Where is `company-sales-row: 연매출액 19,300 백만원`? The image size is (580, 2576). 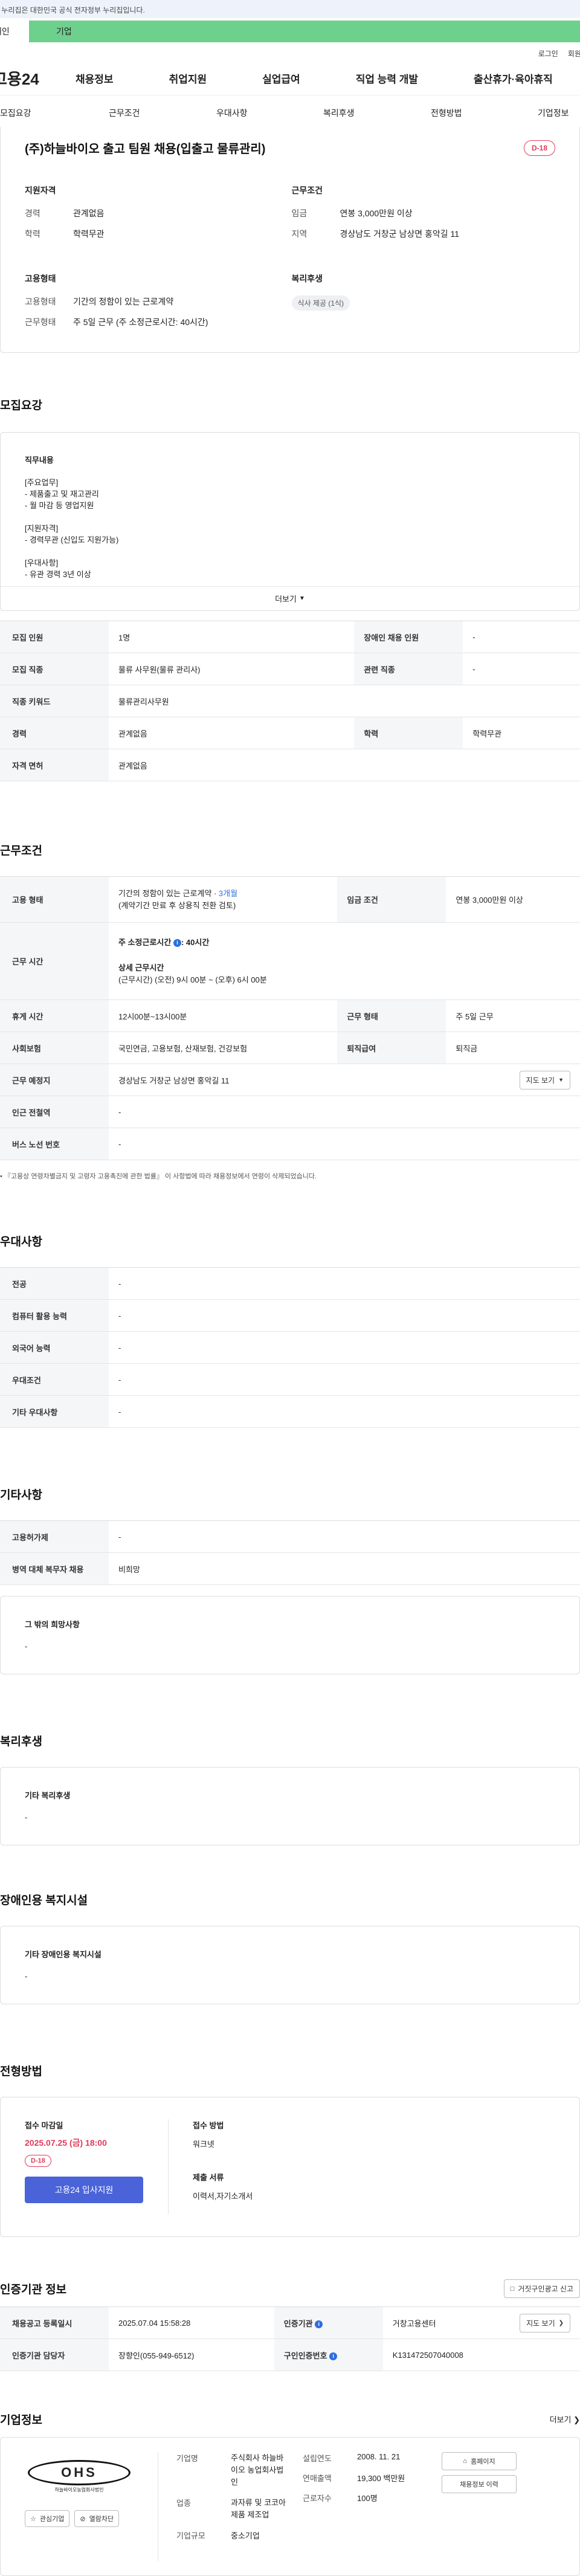
company-sales-row: 연매출액 19,300 백만원 is located at coordinates (372, 2478).